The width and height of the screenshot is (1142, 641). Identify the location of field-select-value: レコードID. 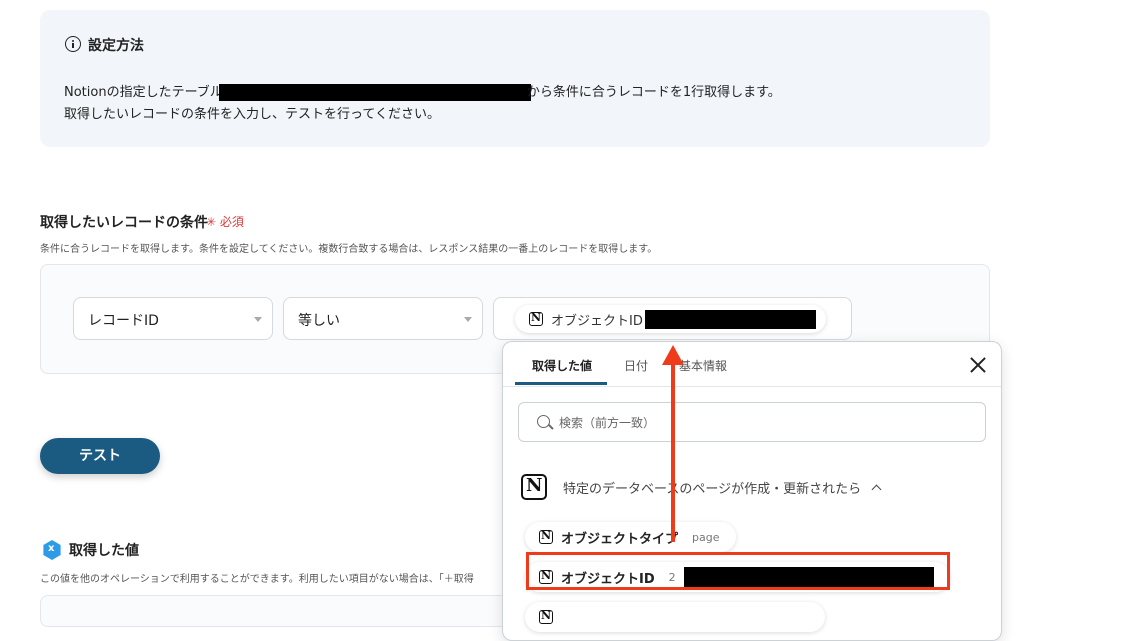
(123, 321).